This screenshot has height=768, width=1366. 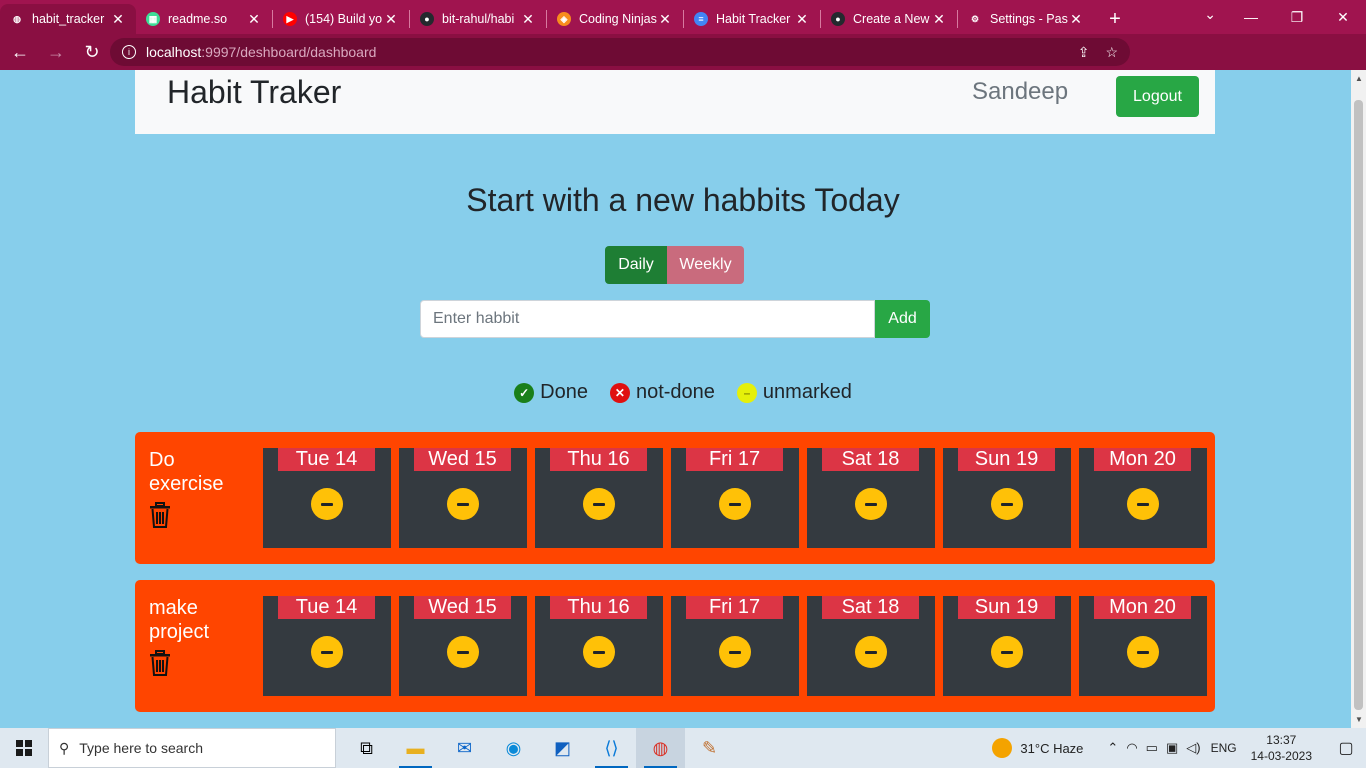 I want to click on volume-icon: ◁), so click(x=1193, y=748).